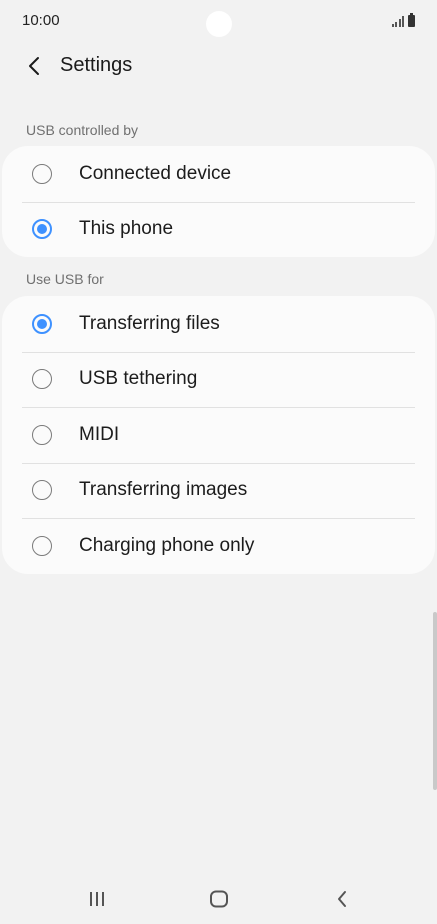 The image size is (437, 924). I want to click on section-label-use-usb-for: Use USB for, so click(65, 279).